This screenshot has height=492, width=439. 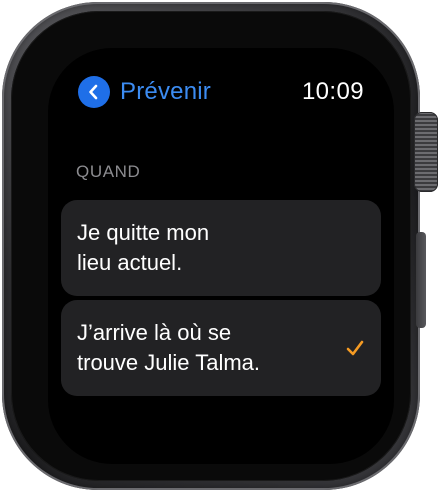 What do you see at coordinates (332, 91) in the screenshot?
I see `clock-time: 10:09` at bounding box center [332, 91].